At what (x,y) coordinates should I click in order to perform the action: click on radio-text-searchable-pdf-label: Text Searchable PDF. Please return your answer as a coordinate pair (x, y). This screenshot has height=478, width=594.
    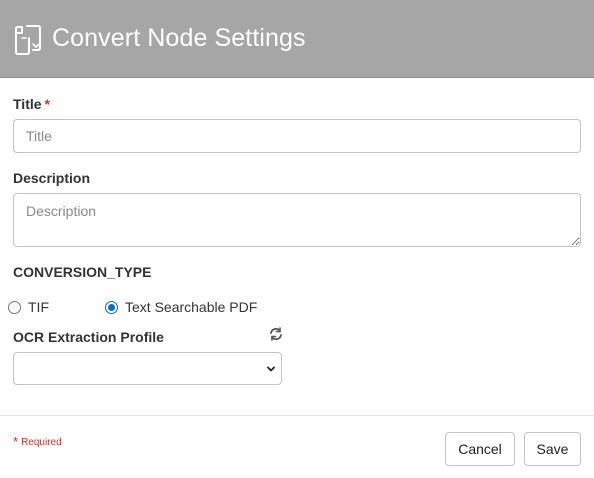
    Looking at the image, I should click on (191, 307).